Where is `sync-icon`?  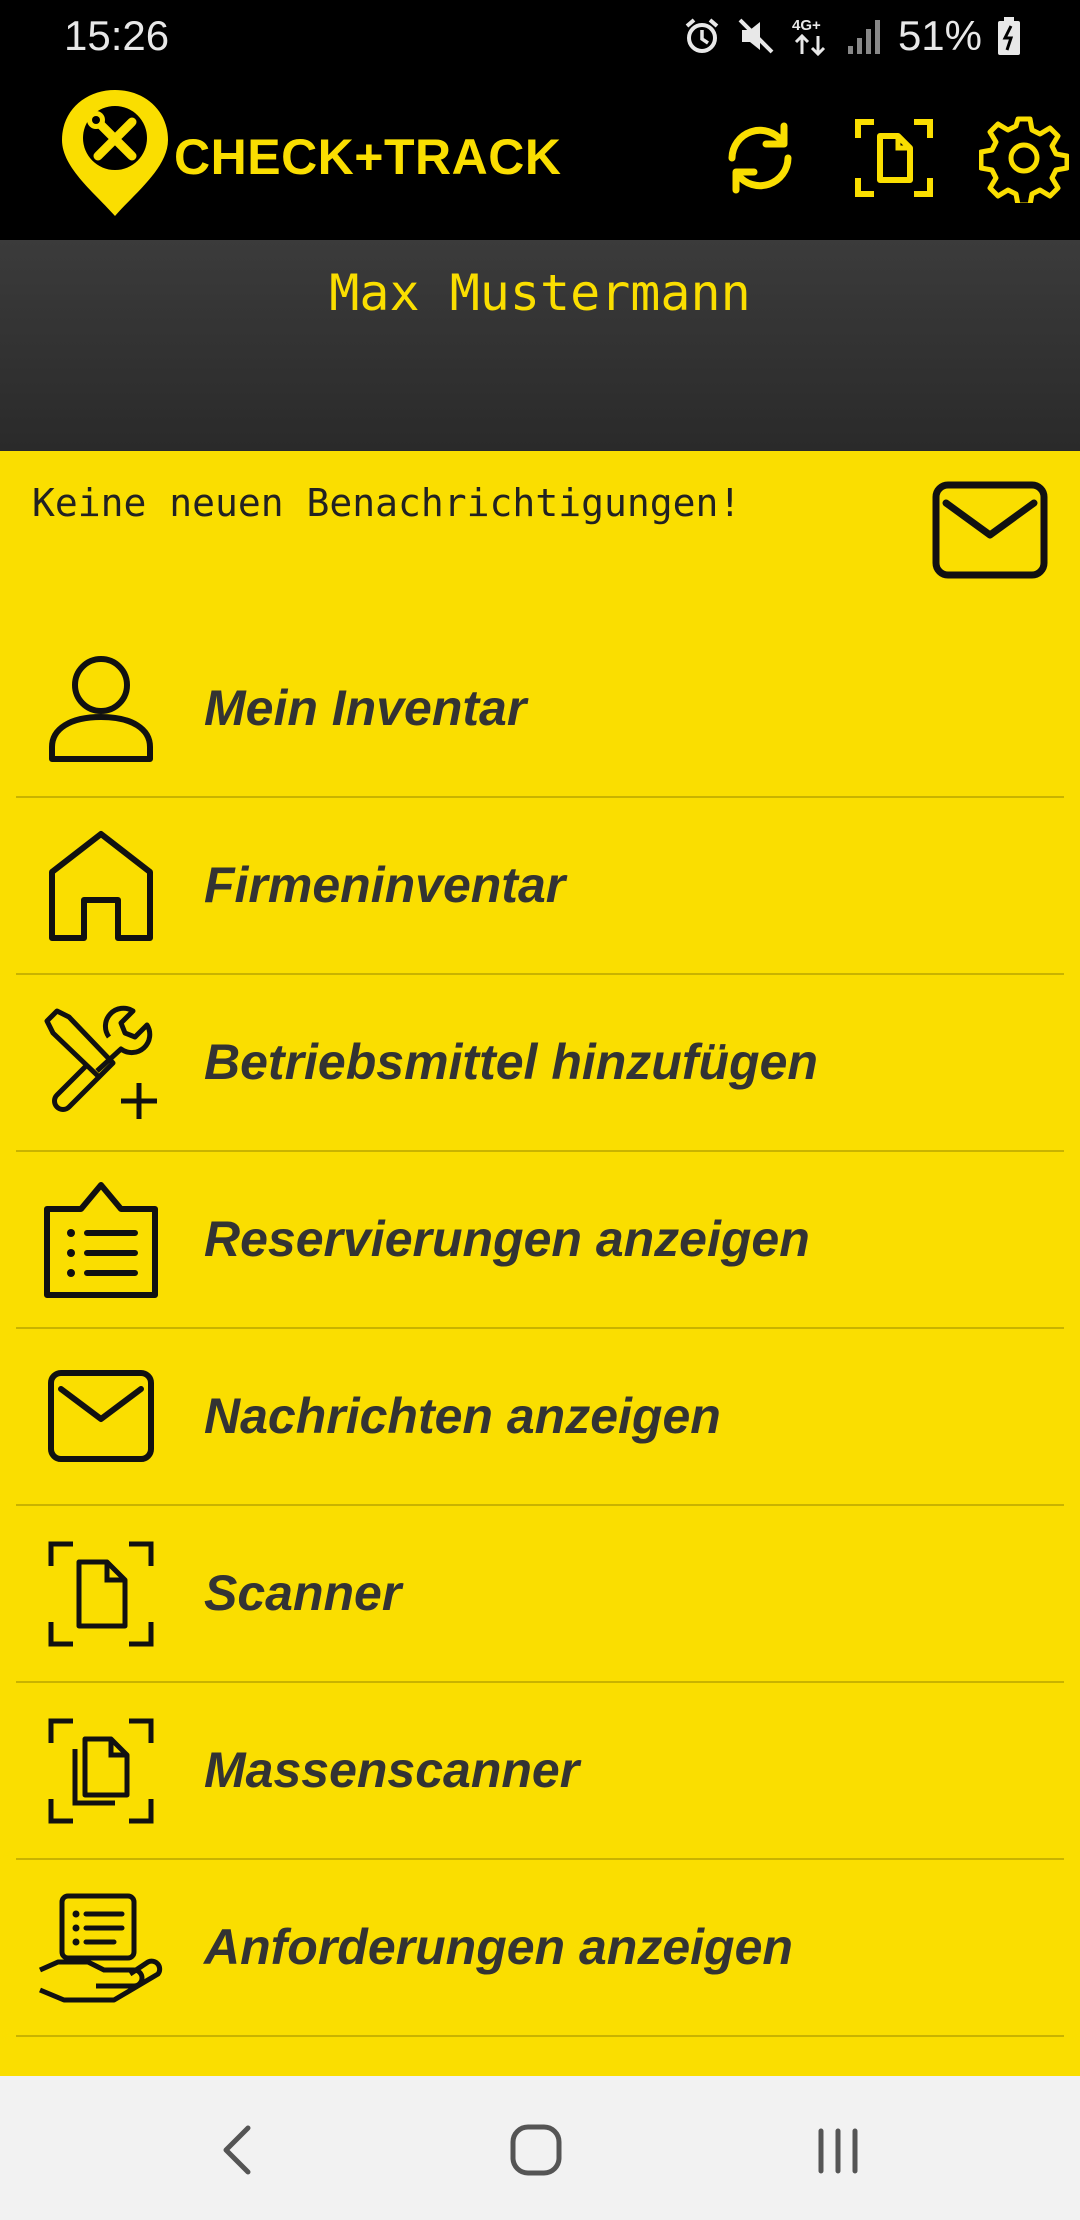
sync-icon is located at coordinates (760, 160).